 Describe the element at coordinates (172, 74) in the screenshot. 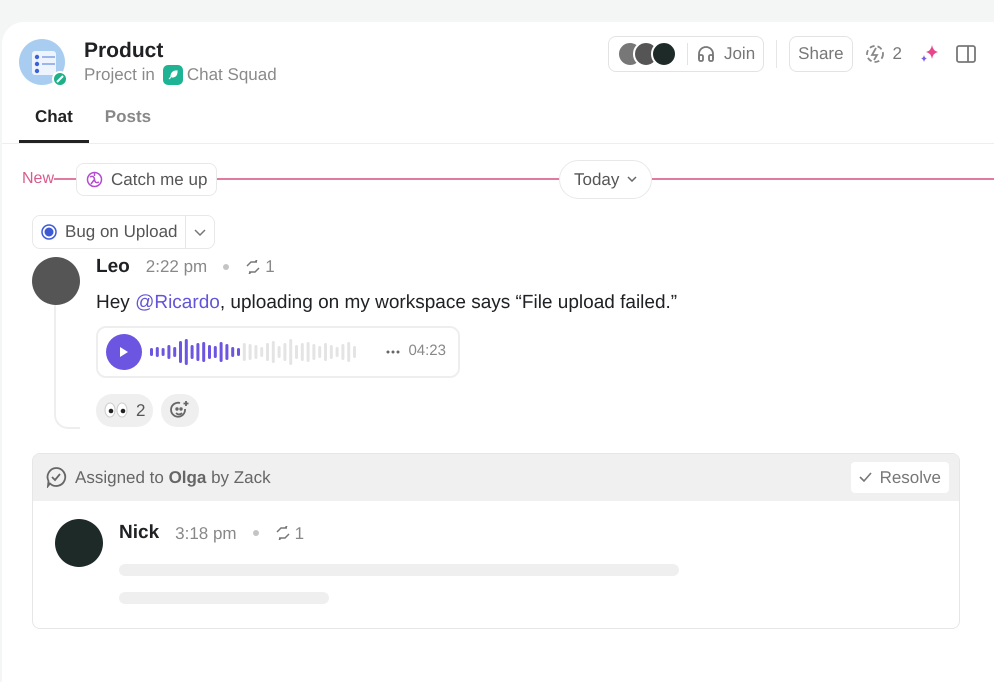

I see `space-icon` at that location.